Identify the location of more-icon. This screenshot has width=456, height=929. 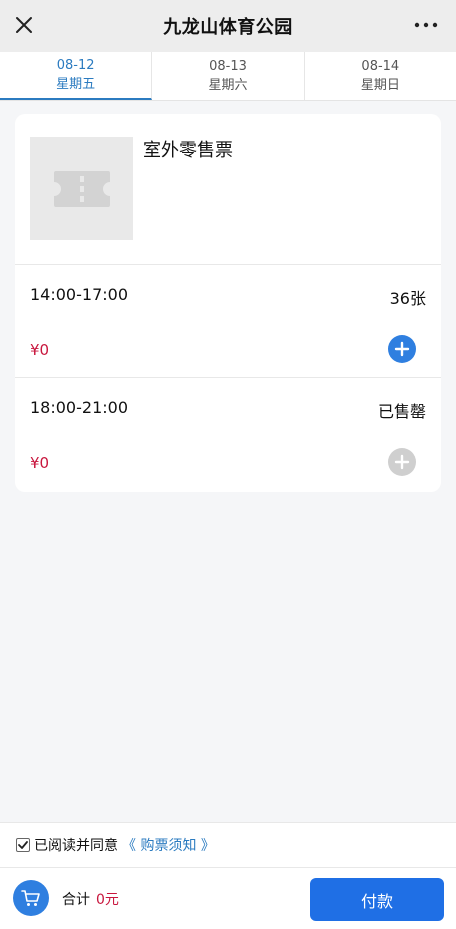
(426, 25).